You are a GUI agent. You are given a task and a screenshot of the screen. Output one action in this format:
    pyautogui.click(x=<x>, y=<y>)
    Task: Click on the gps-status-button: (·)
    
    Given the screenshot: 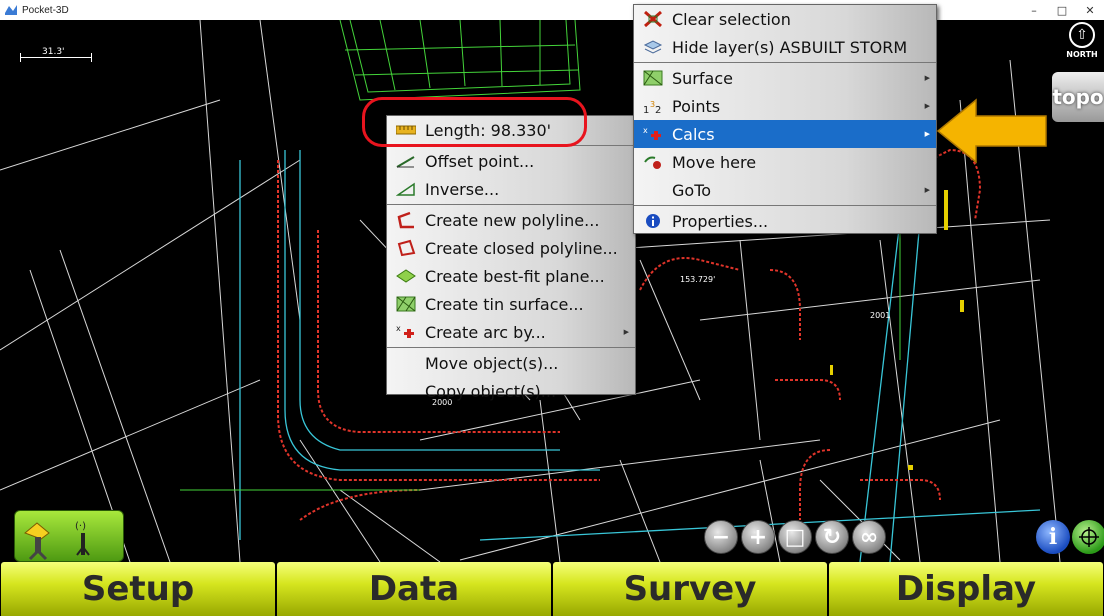 What is the action you would take?
    pyautogui.click(x=69, y=536)
    